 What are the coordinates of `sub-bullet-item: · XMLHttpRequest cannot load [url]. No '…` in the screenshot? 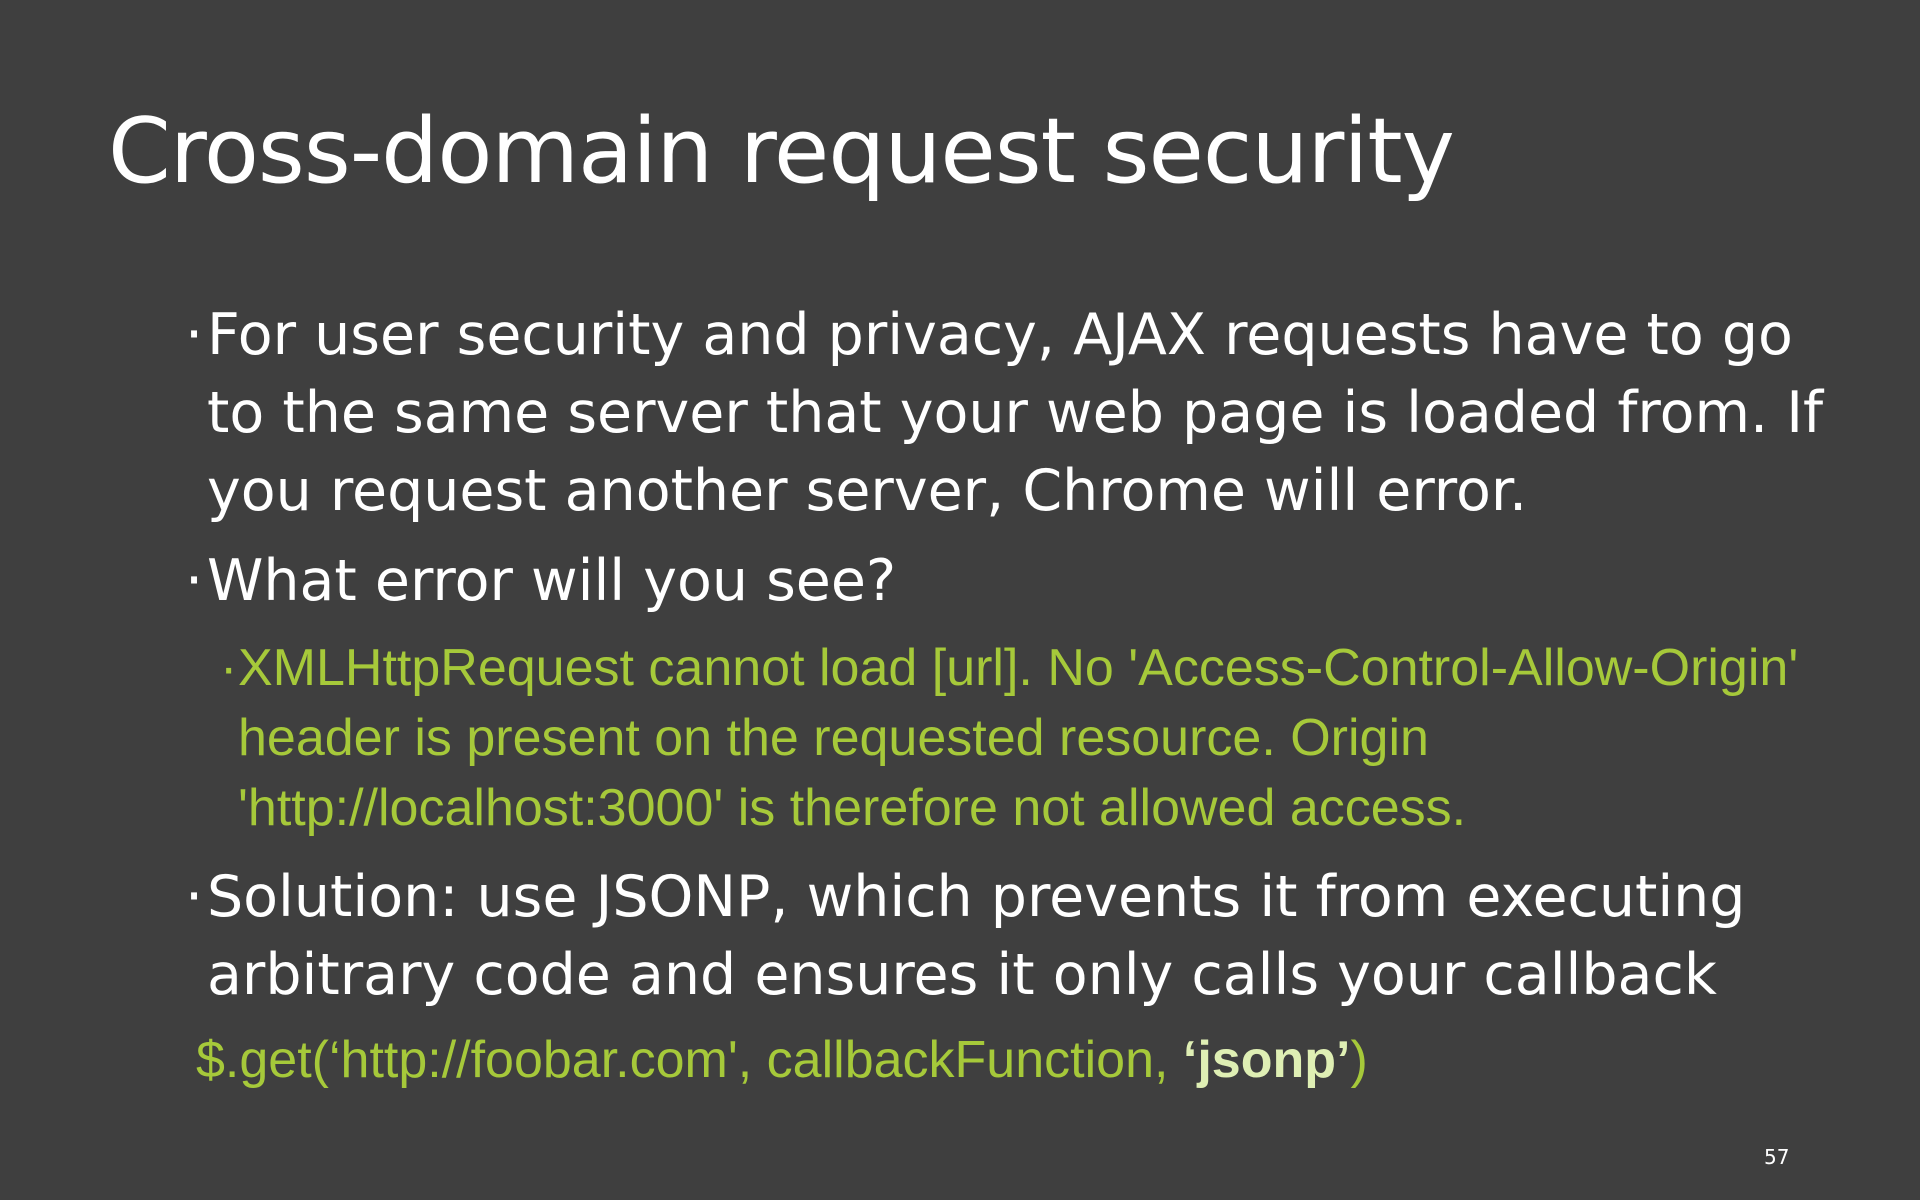 It's located at (1030, 738).